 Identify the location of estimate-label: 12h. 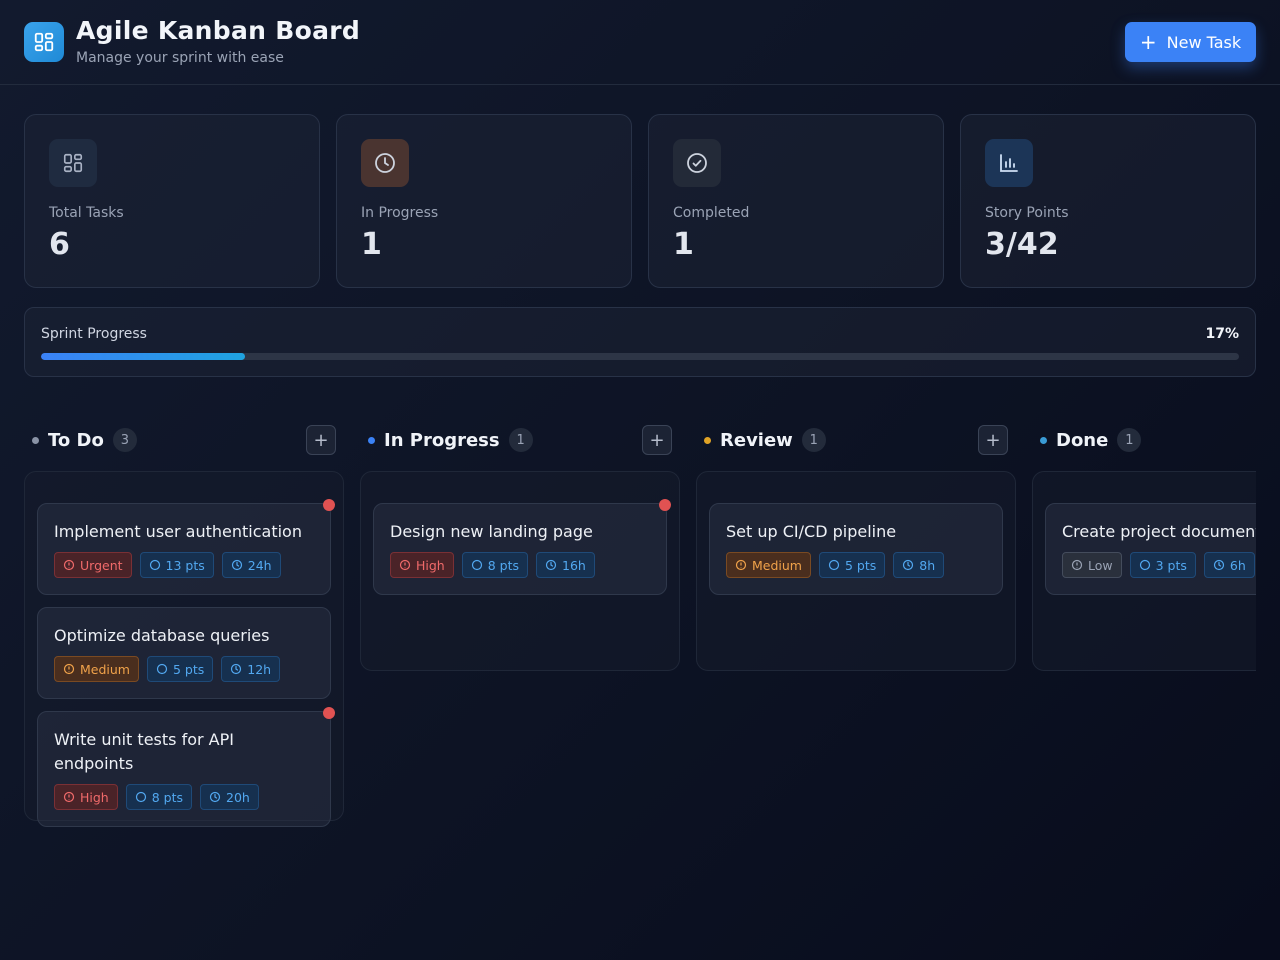
(259, 669).